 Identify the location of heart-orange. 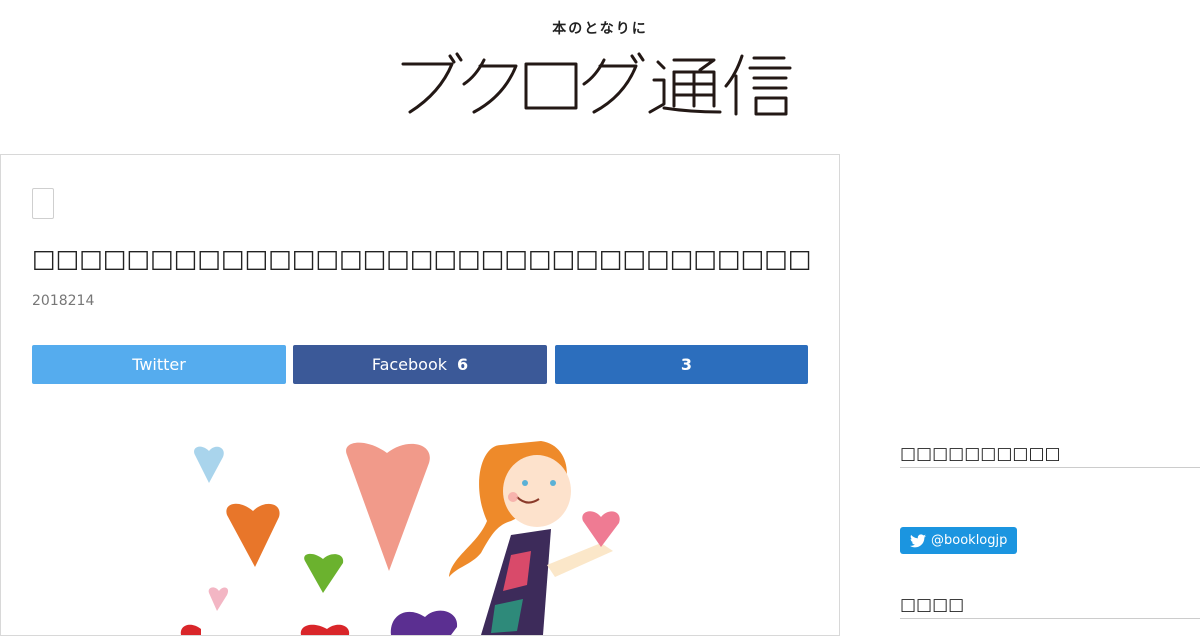
(253, 535).